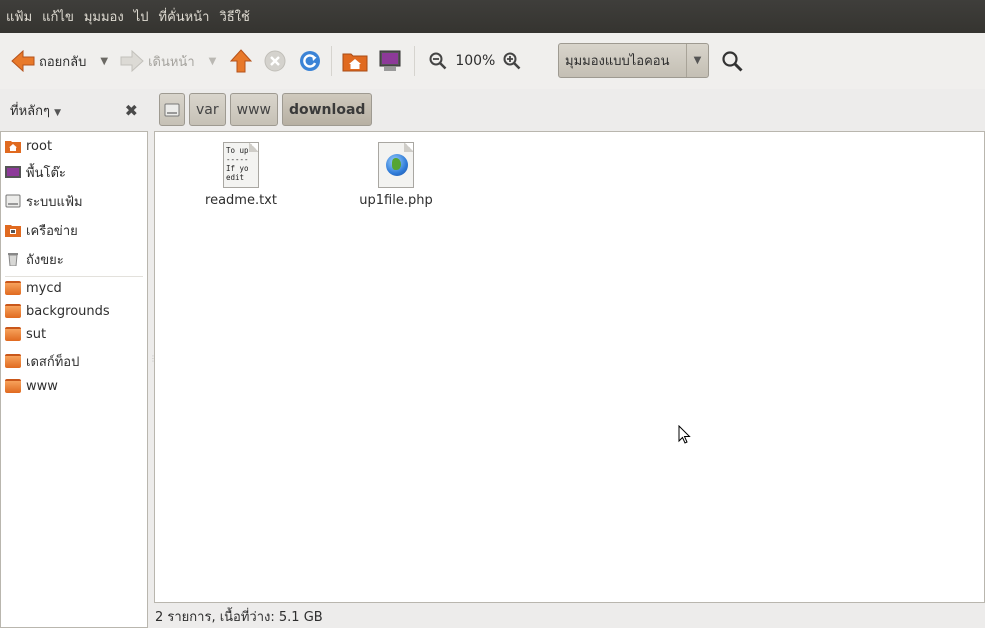 Image resolution: width=985 pixels, height=628 pixels. Describe the element at coordinates (239, 617) in the screenshot. I see `status-bar: 2 รายการ, เนื้อที่ว่าง: 5.1 GB` at that location.